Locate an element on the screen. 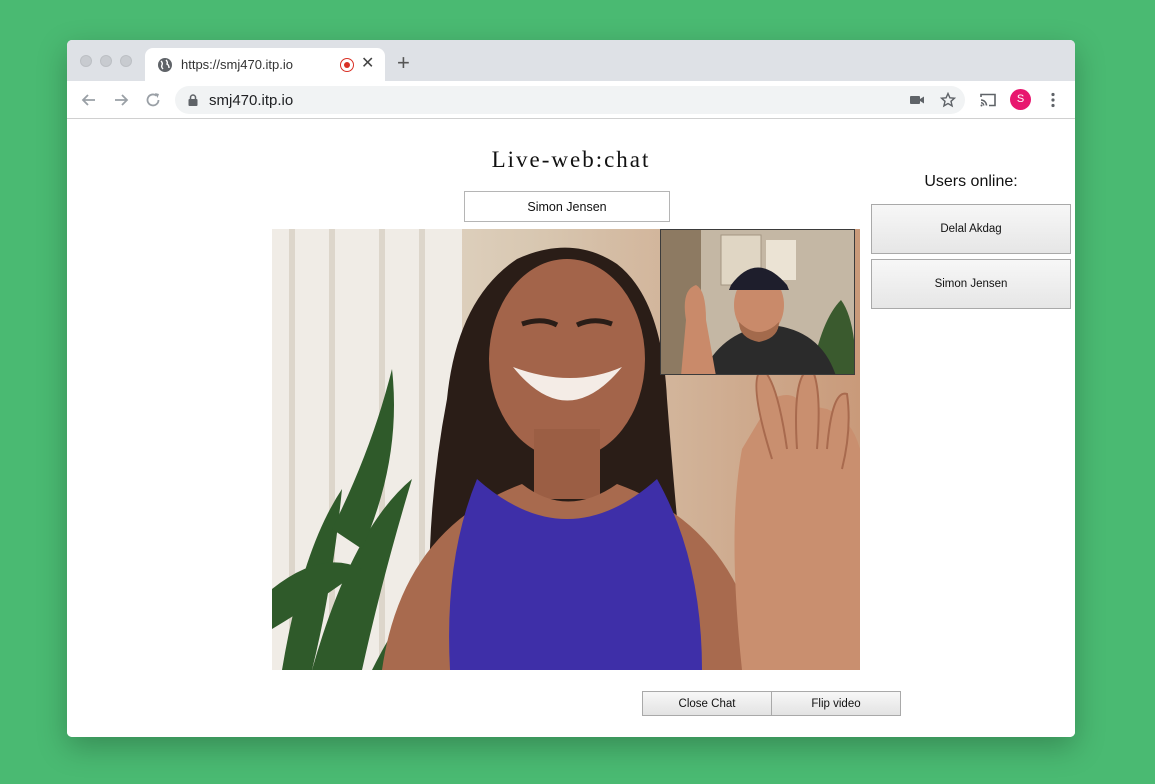 The width and height of the screenshot is (1155, 784). address-bar: smj470.itp.io is located at coordinates (570, 100).